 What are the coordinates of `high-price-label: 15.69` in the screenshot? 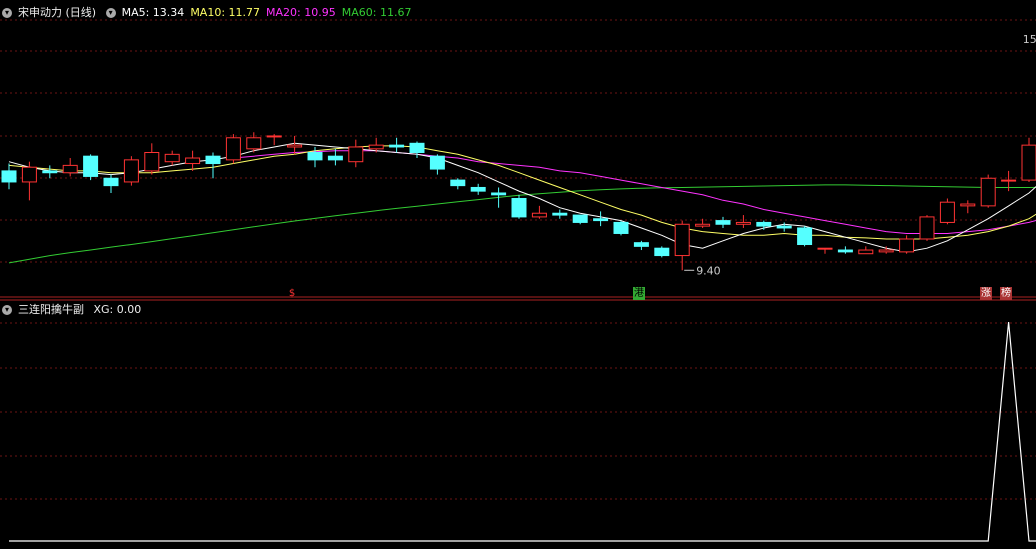 It's located at (1029, 39).